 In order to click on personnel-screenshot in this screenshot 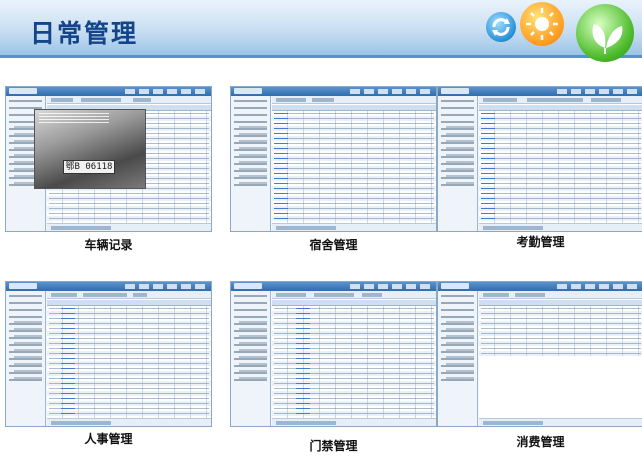, I will do `click(108, 354)`.